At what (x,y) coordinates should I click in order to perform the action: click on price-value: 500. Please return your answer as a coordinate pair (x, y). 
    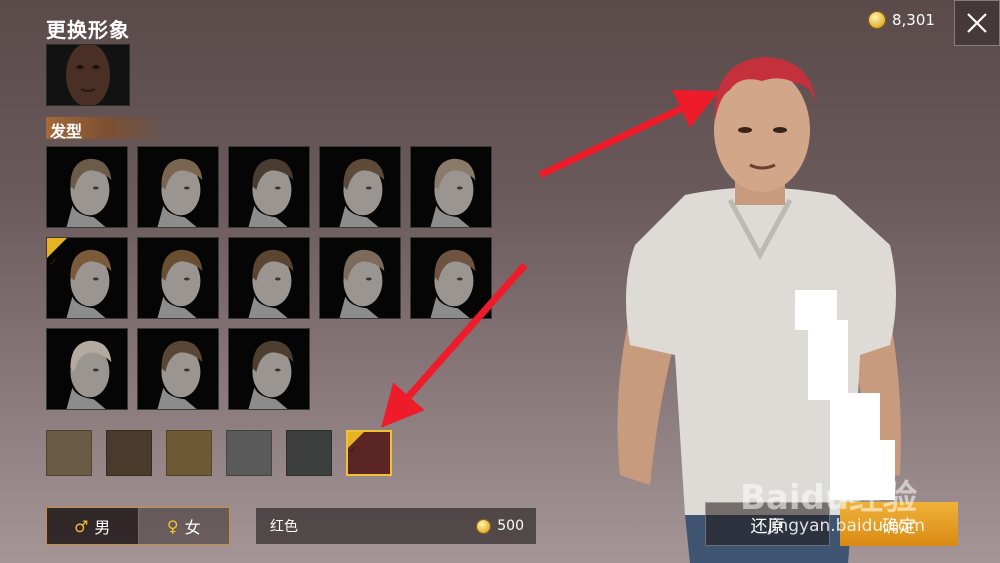
    Looking at the image, I should click on (510, 526).